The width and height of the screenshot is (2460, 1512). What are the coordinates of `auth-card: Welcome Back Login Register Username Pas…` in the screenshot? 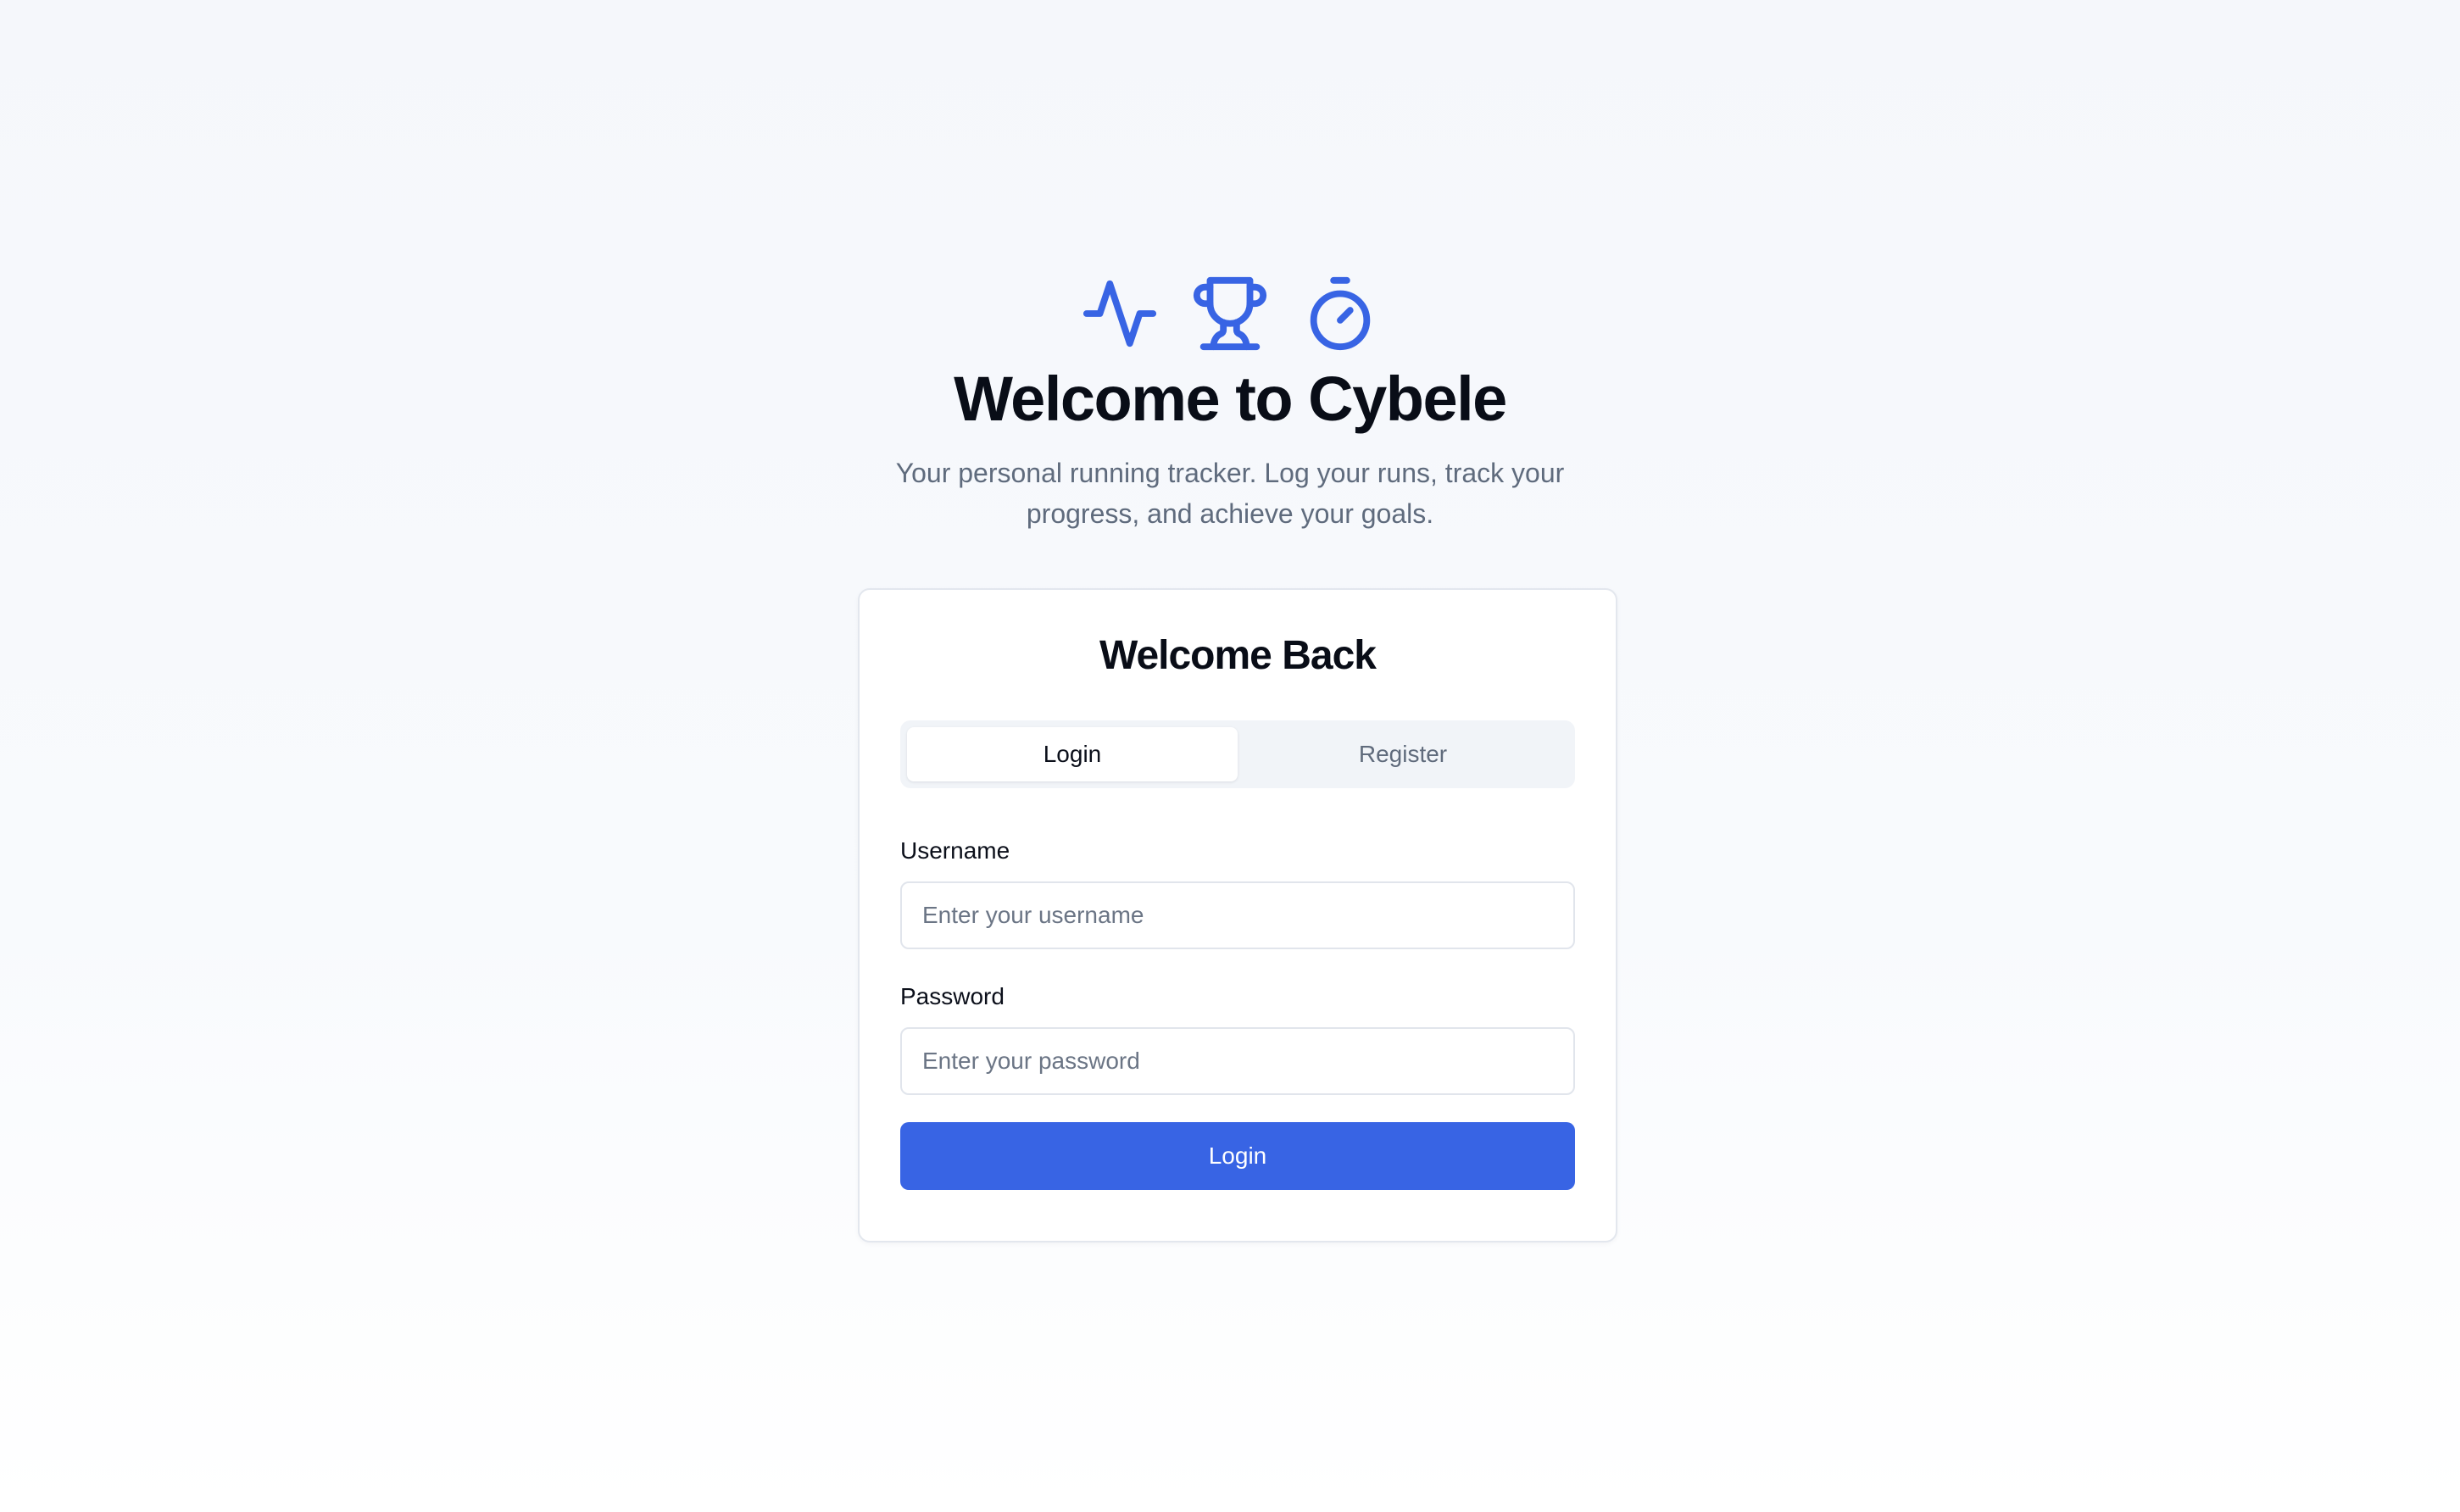 It's located at (1237, 915).